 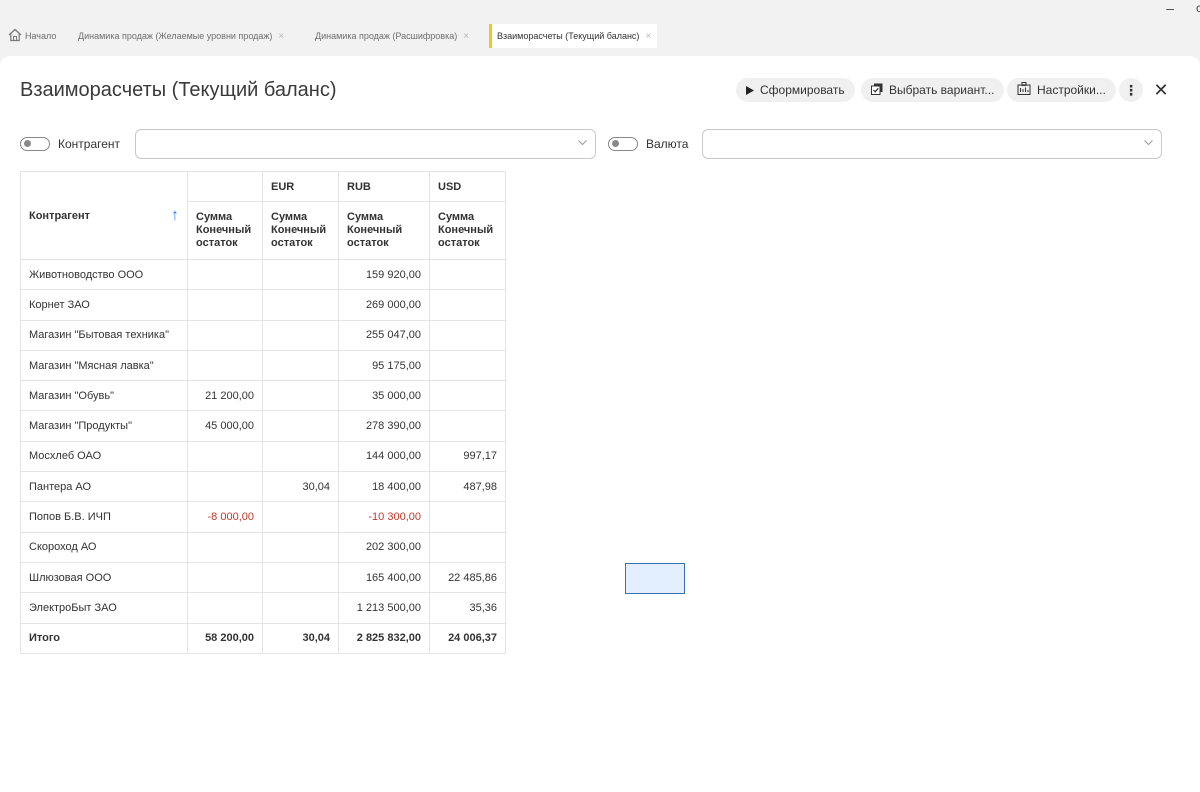 I want to click on amount-cell: 24 006,37, so click(x=467, y=638).